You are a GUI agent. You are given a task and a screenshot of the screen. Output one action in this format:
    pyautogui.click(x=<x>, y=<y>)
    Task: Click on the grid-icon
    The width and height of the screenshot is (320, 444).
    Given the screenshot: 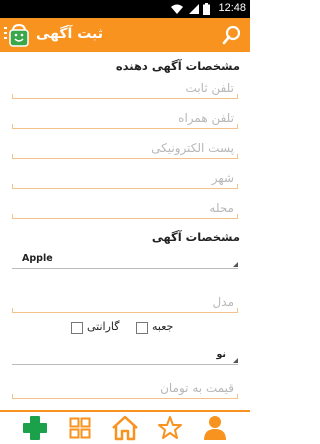 What is the action you would take?
    pyautogui.click(x=80, y=428)
    